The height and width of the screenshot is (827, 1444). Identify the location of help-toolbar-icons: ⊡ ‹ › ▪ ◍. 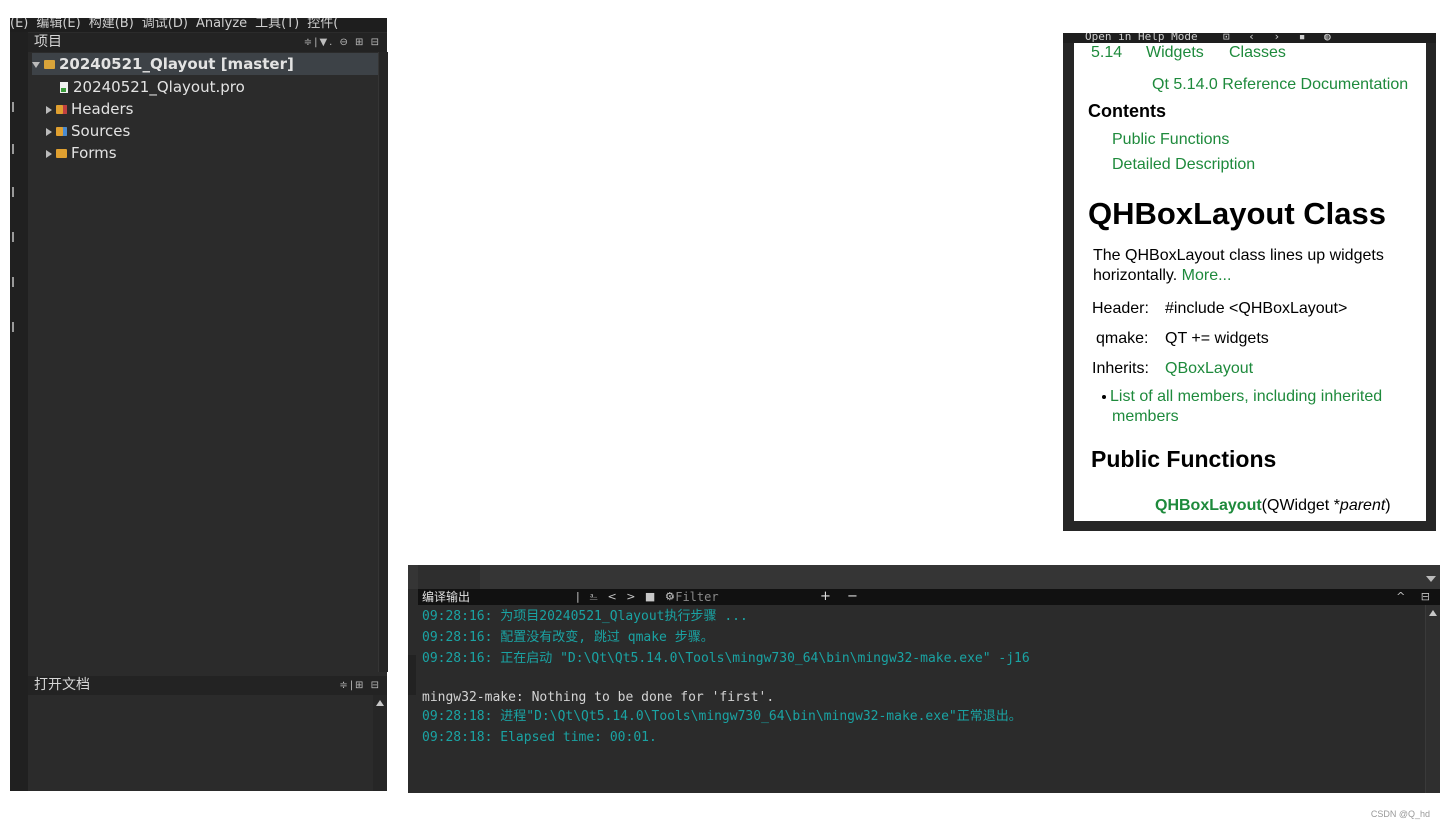
(1280, 37).